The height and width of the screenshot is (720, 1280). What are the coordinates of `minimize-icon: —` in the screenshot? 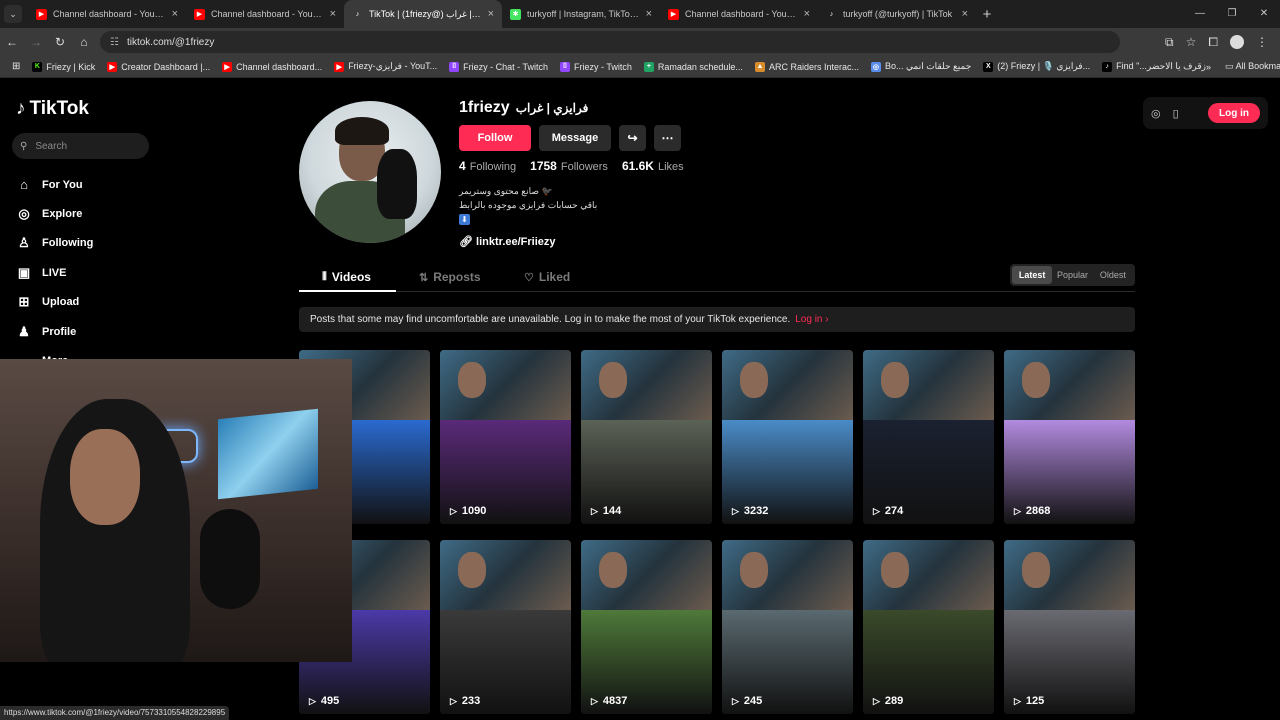 It's located at (1200, 14).